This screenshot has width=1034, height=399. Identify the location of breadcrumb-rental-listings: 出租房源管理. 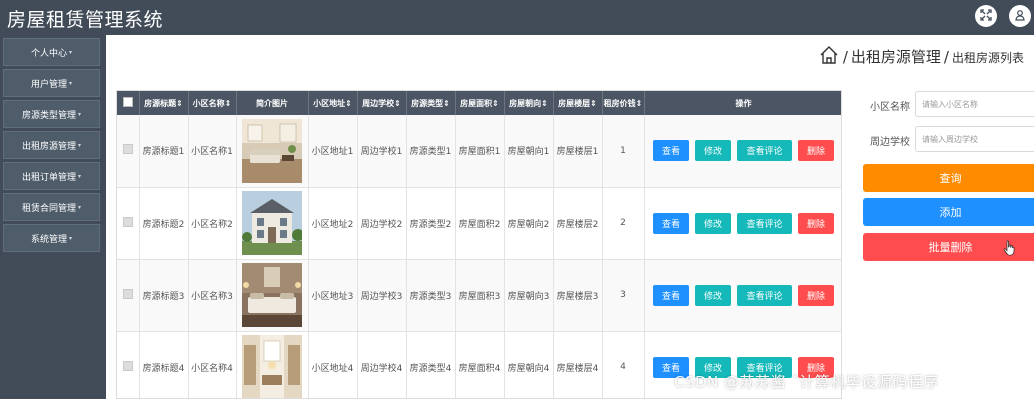
(896, 56).